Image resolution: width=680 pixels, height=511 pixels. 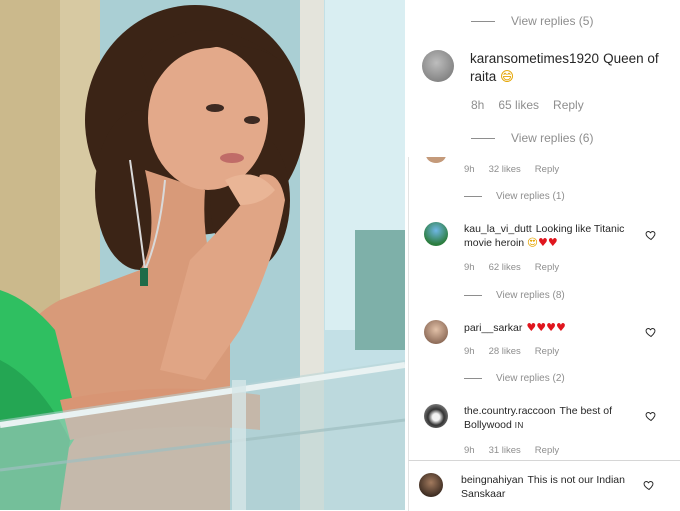 I want to click on view-replies-link: View replies (1), so click(x=514, y=196).